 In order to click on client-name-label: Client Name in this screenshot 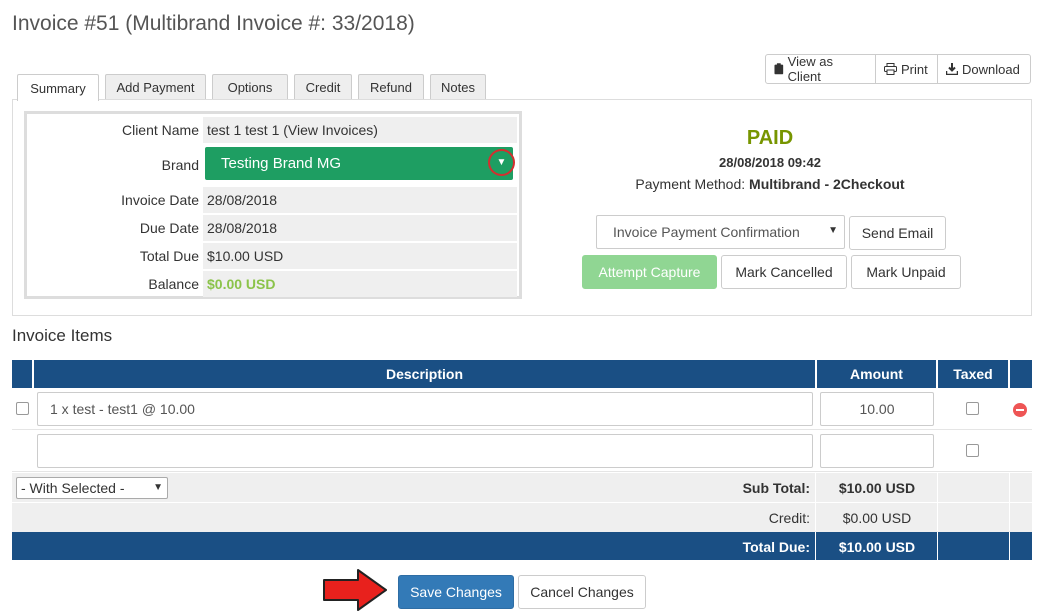, I will do `click(160, 130)`.